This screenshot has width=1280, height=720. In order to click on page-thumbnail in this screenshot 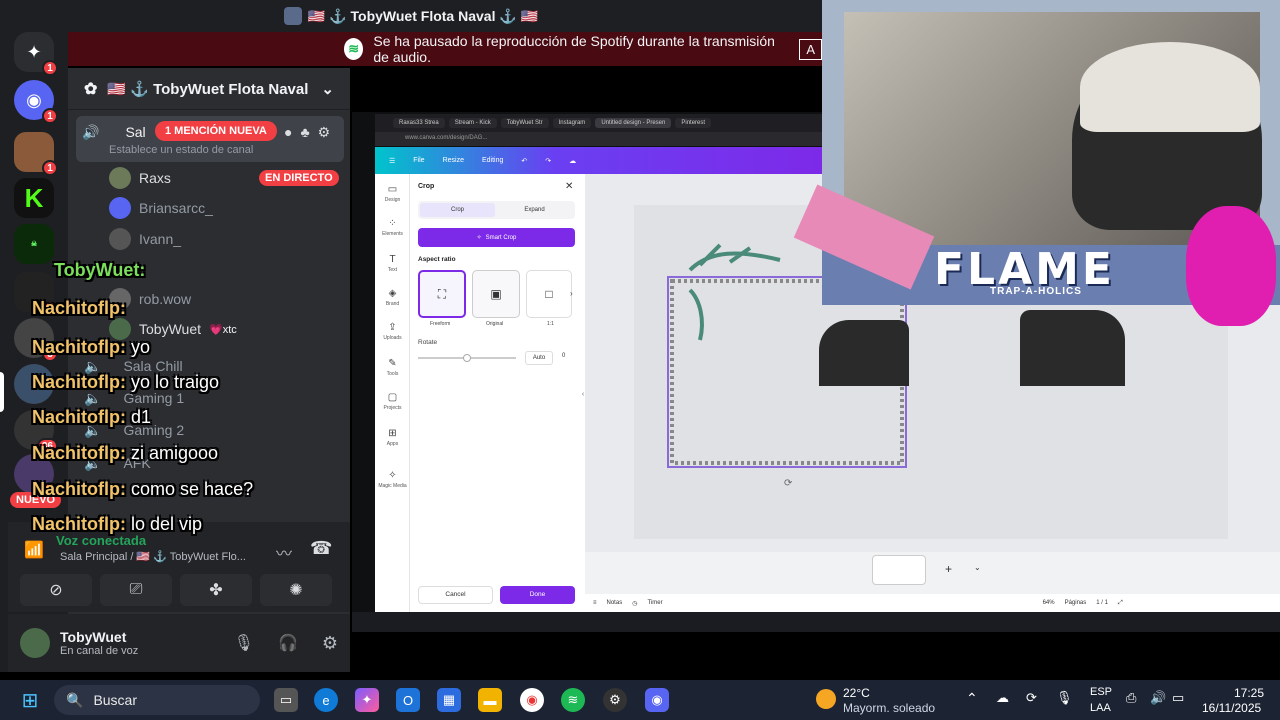, I will do `click(899, 570)`.